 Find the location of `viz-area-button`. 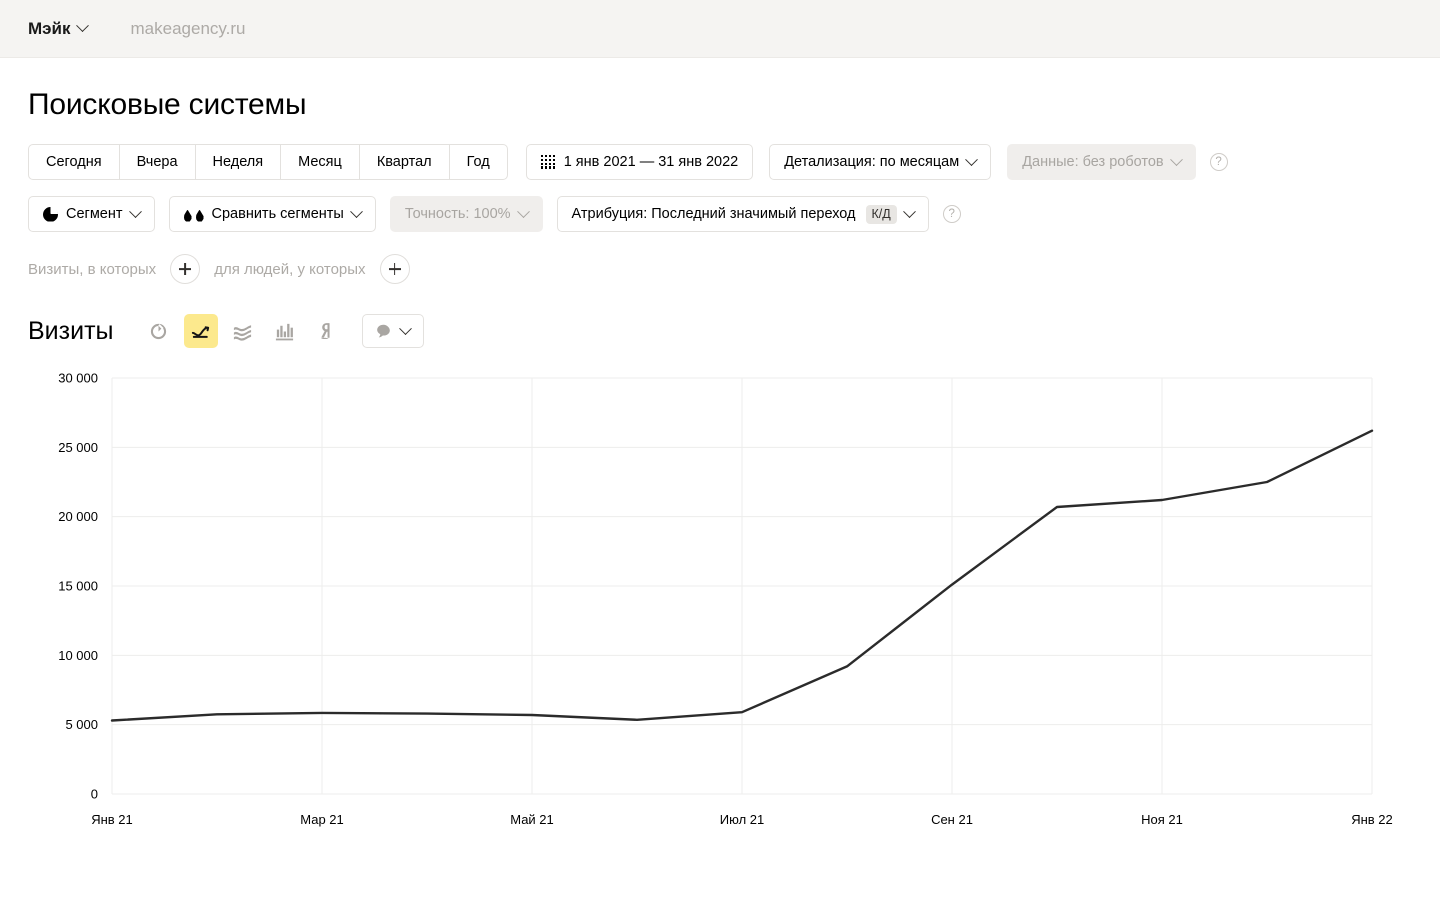

viz-area-button is located at coordinates (243, 331).